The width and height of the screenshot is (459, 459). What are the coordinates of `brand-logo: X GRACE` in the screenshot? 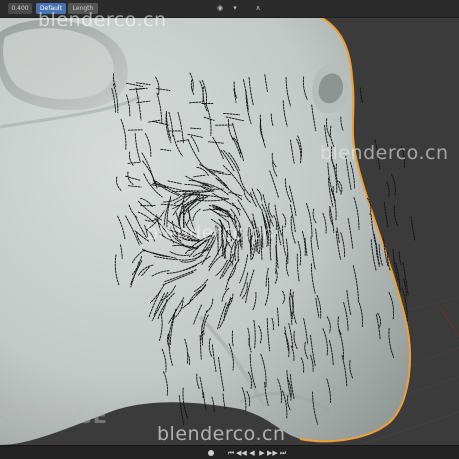 It's located at (54, 416).